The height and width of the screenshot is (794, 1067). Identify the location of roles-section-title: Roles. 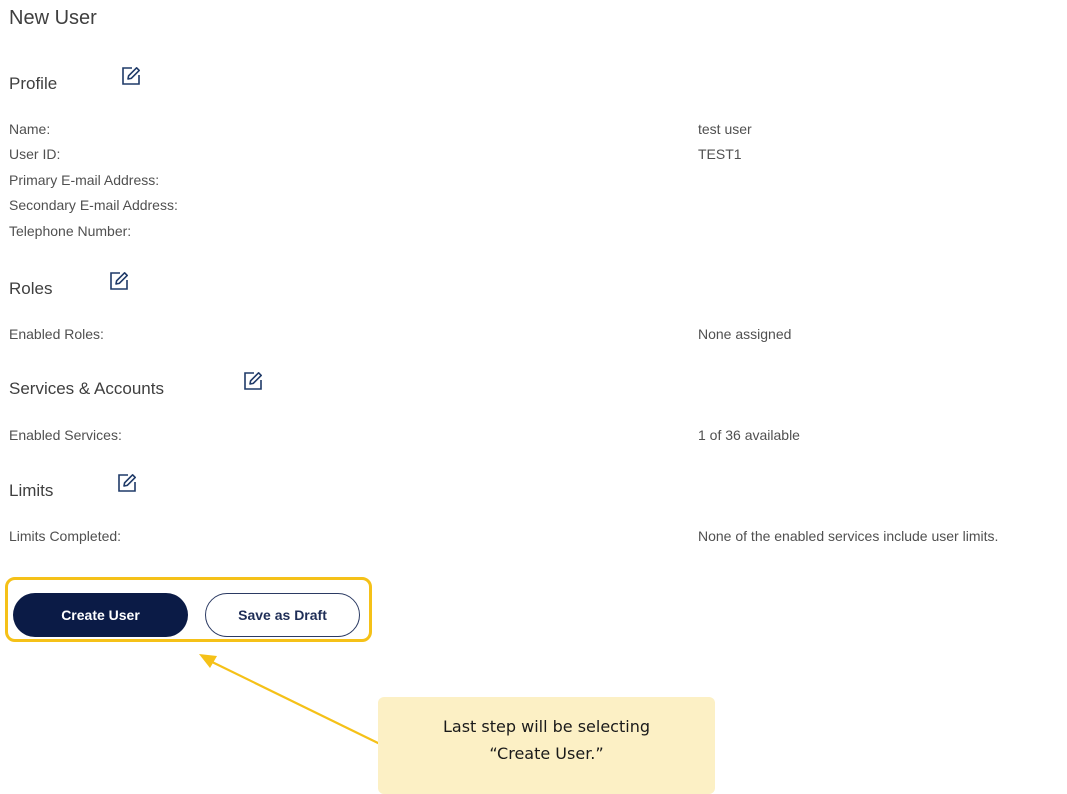
(31, 288).